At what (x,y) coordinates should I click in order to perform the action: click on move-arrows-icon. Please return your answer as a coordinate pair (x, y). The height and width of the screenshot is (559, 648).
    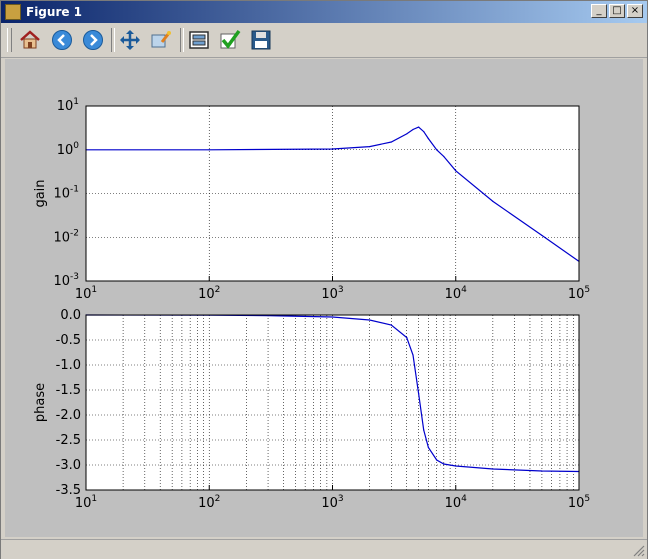
    Looking at the image, I should click on (130, 40).